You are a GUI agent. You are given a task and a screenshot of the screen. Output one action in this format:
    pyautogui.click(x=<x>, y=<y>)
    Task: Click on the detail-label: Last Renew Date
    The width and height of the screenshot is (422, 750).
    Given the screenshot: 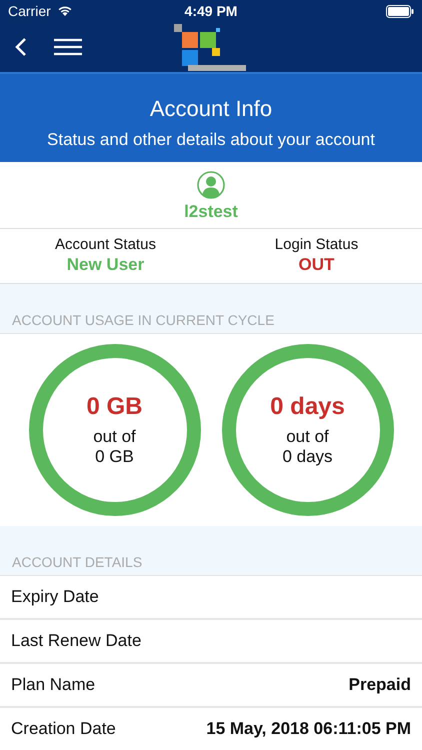 What is the action you would take?
    pyautogui.click(x=76, y=641)
    